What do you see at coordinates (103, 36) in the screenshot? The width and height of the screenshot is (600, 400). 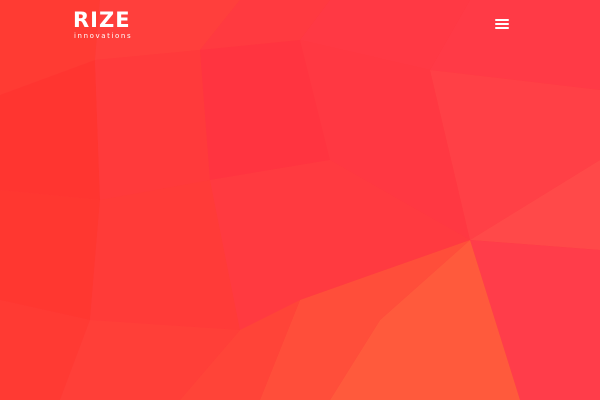 I see `brand-tagline: innovations` at bounding box center [103, 36].